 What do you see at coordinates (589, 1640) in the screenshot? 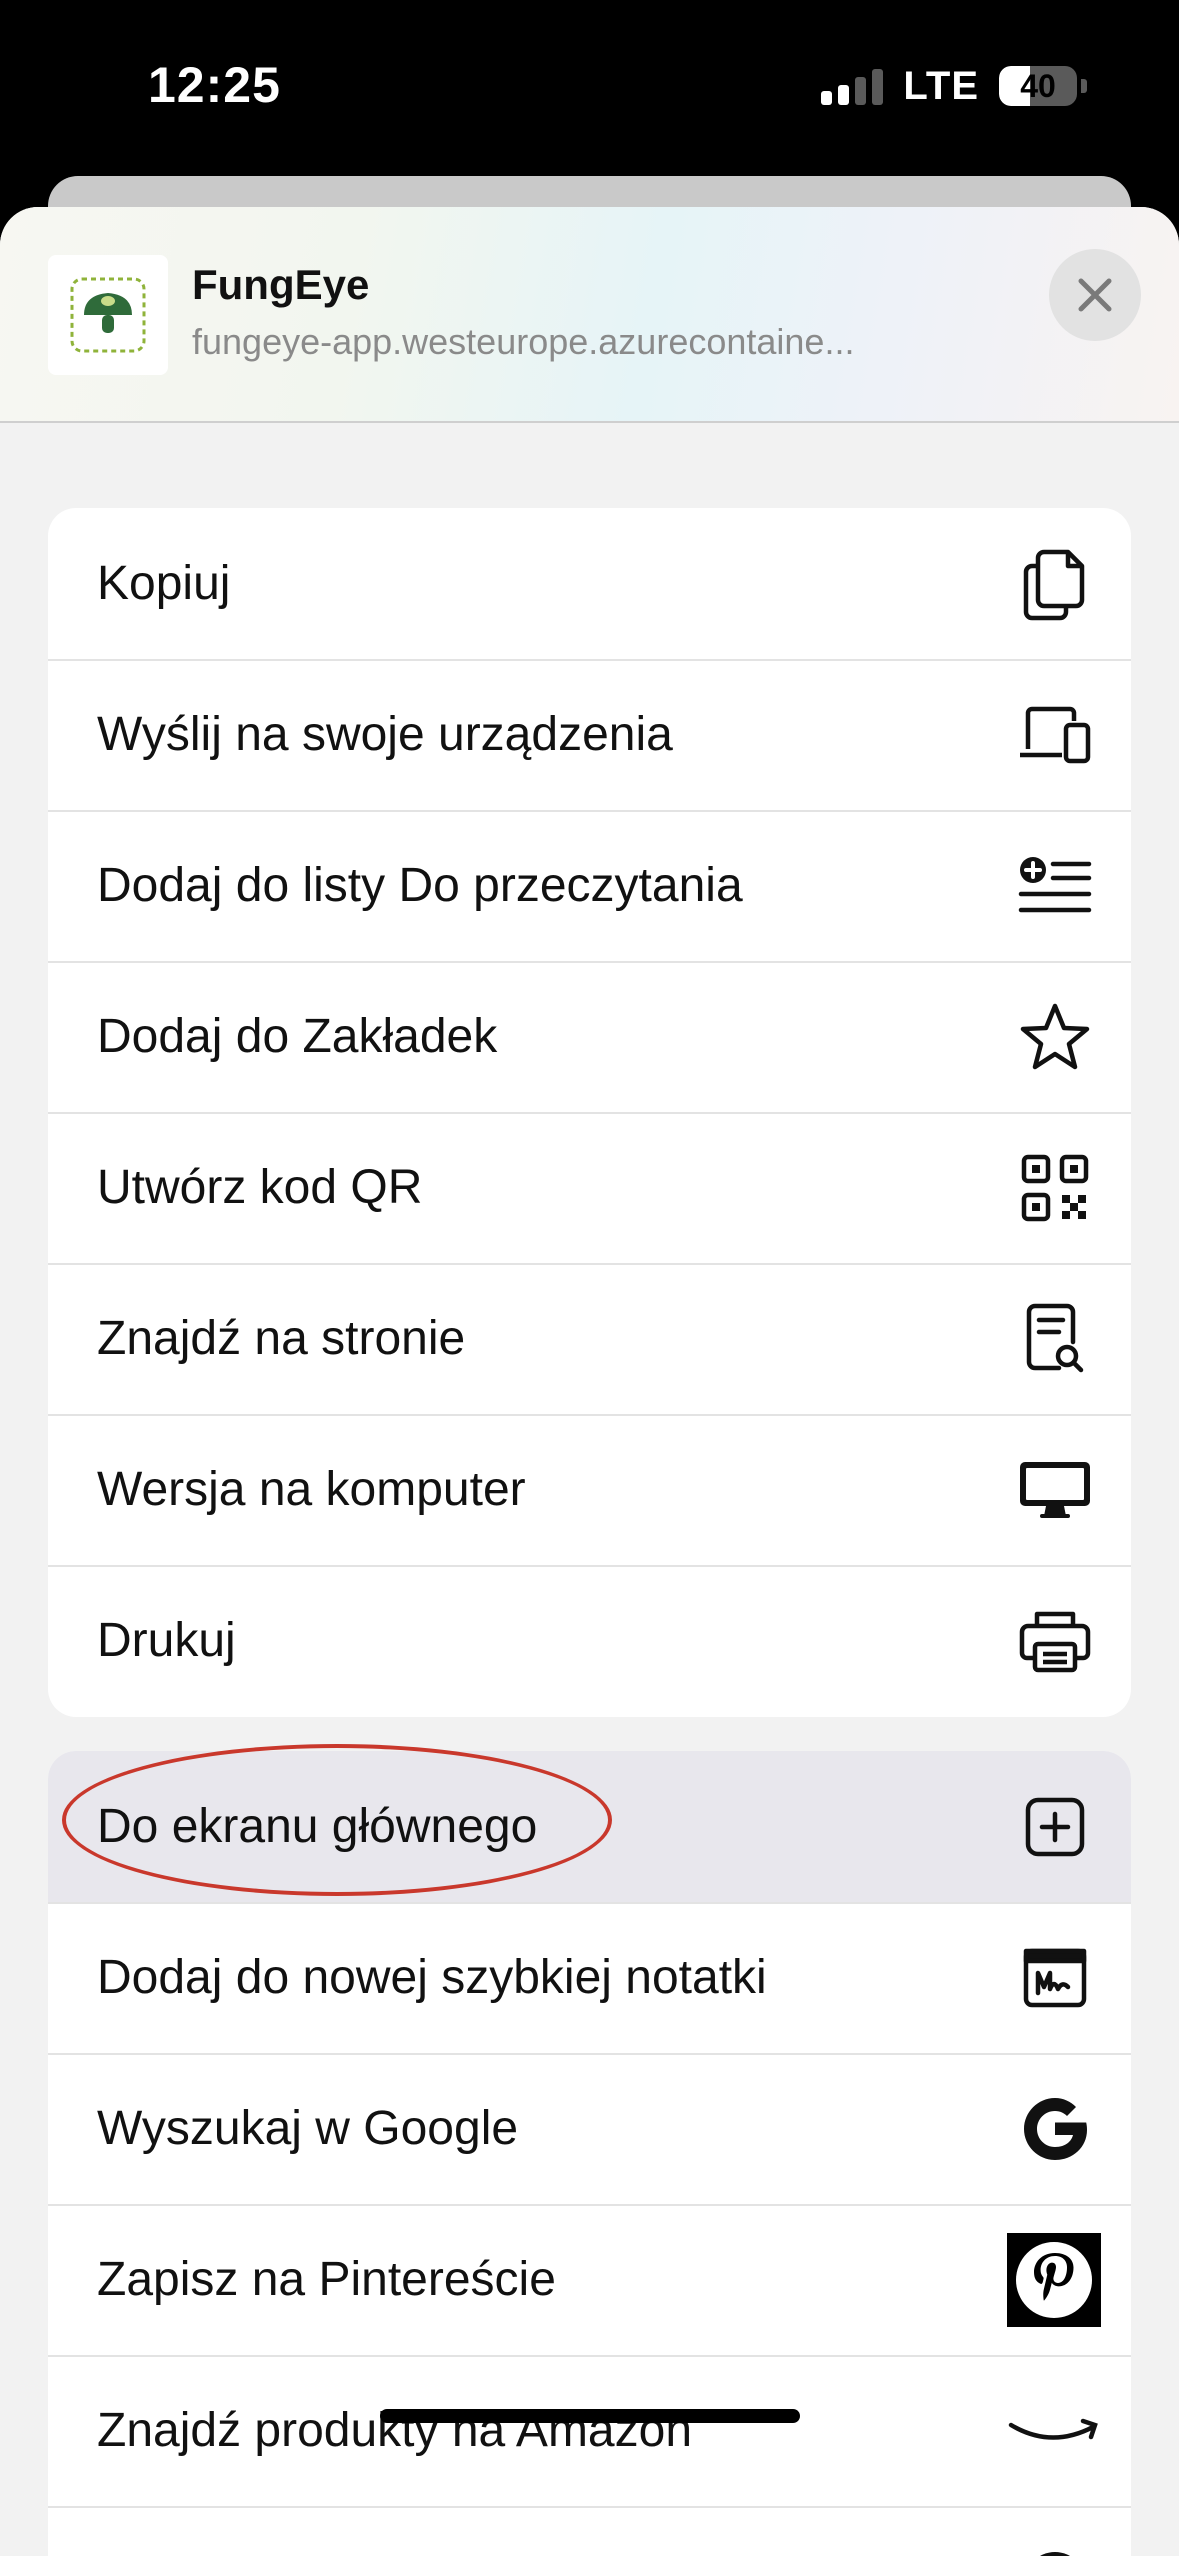
I see `menu-item-print: Drukuj` at bounding box center [589, 1640].